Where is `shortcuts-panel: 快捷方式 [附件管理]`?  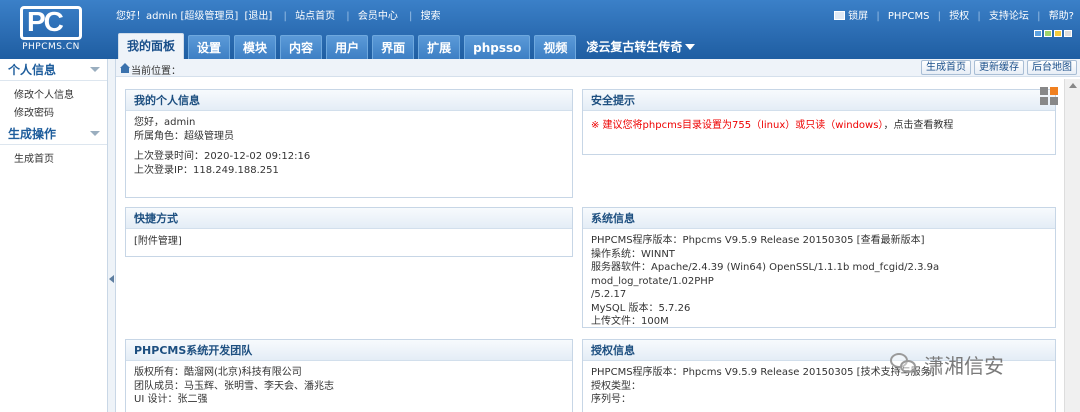 shortcuts-panel: 快捷方式 [附件管理] is located at coordinates (349, 232).